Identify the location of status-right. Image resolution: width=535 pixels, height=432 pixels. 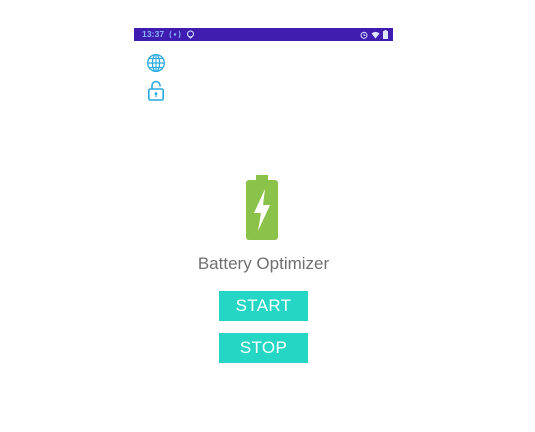
(374, 34).